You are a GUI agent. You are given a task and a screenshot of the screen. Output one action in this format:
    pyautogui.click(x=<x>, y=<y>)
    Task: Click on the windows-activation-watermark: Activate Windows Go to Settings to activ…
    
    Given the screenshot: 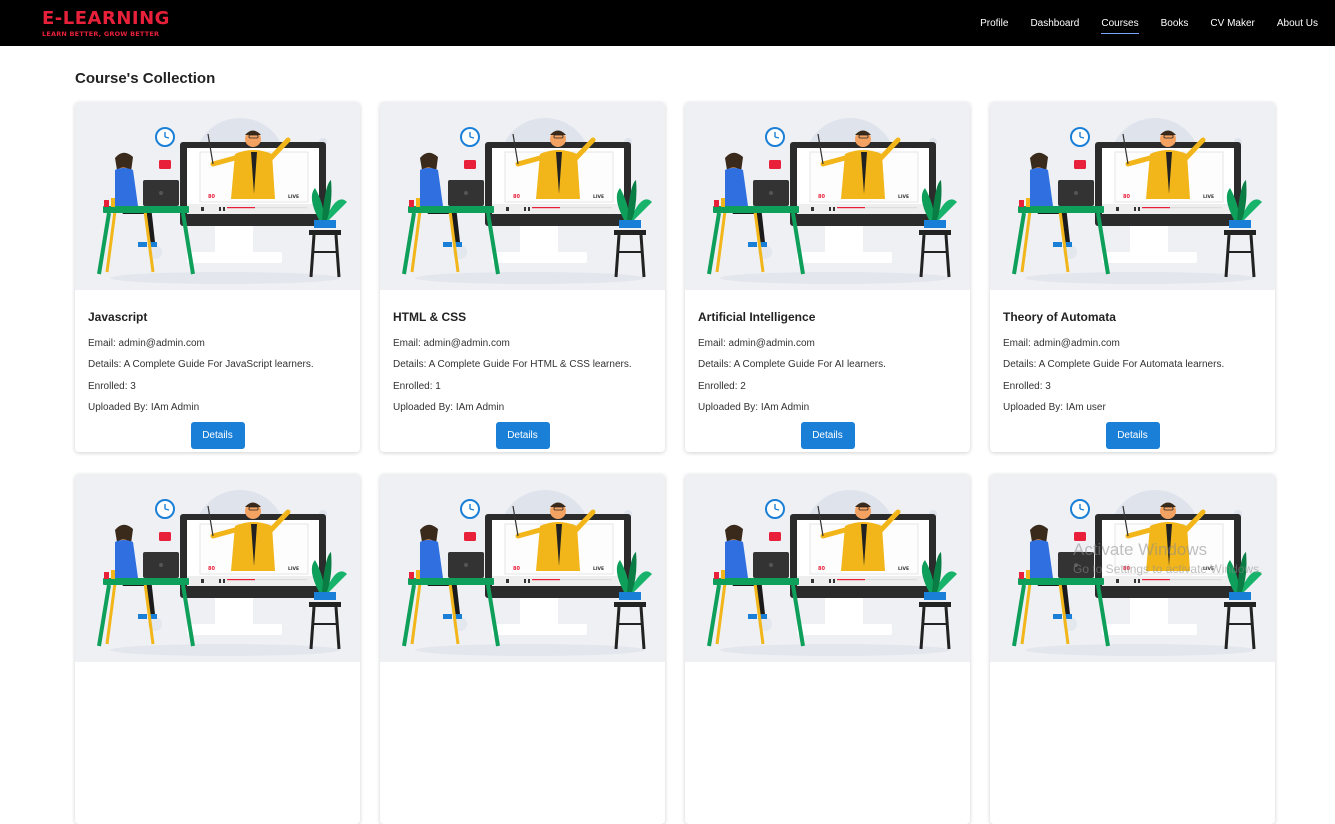 What is the action you would take?
    pyautogui.click(x=1167, y=558)
    